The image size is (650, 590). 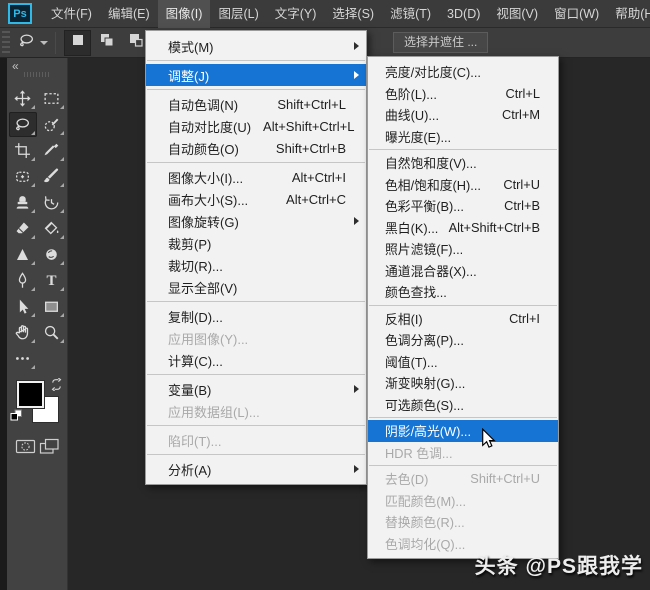 I want to click on tool-preset-picker, so click(x=33, y=43).